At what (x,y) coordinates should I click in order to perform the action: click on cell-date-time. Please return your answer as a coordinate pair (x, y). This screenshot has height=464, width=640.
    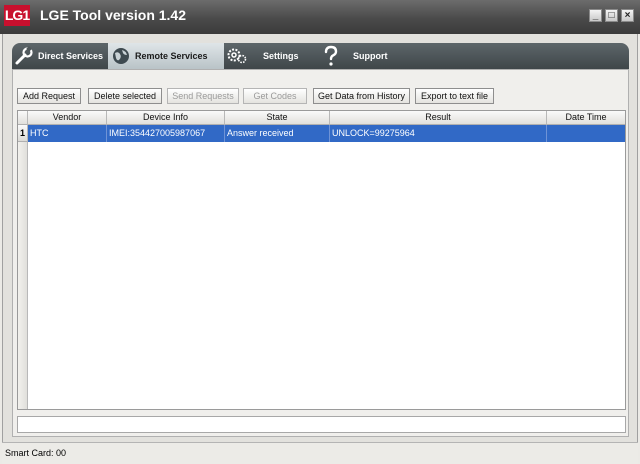
    Looking at the image, I should click on (586, 133).